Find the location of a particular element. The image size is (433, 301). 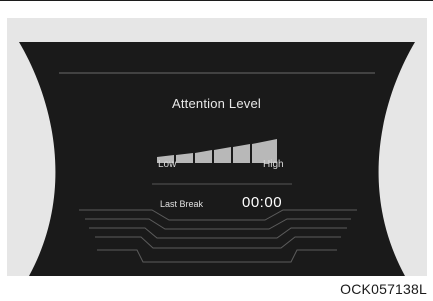

scale-high-label: High is located at coordinates (273, 164).